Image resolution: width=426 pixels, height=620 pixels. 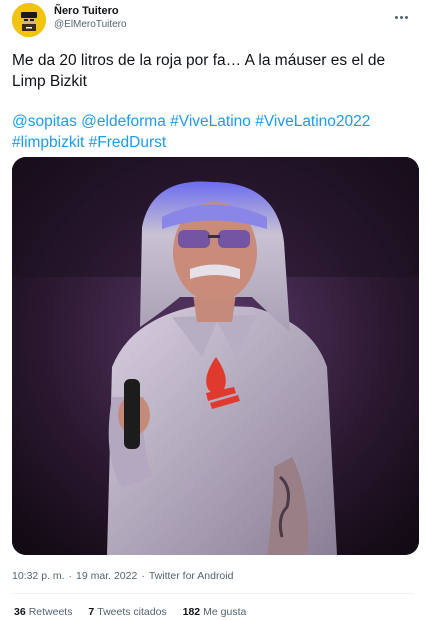 What do you see at coordinates (20, 612) in the screenshot?
I see `retweets-count: 36` at bounding box center [20, 612].